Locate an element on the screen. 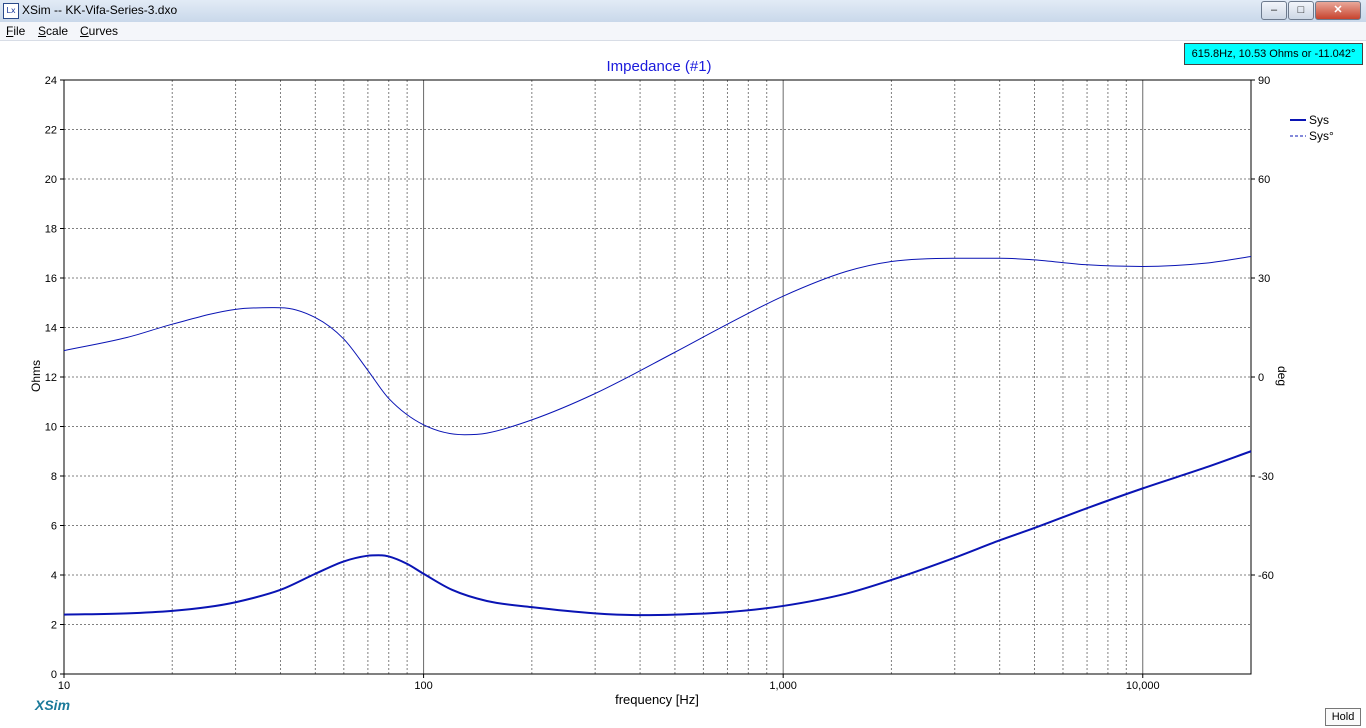 Image resolution: width=1366 pixels, height=728 pixels. x-axis-label: frequency [Hz] is located at coordinates (657, 699).